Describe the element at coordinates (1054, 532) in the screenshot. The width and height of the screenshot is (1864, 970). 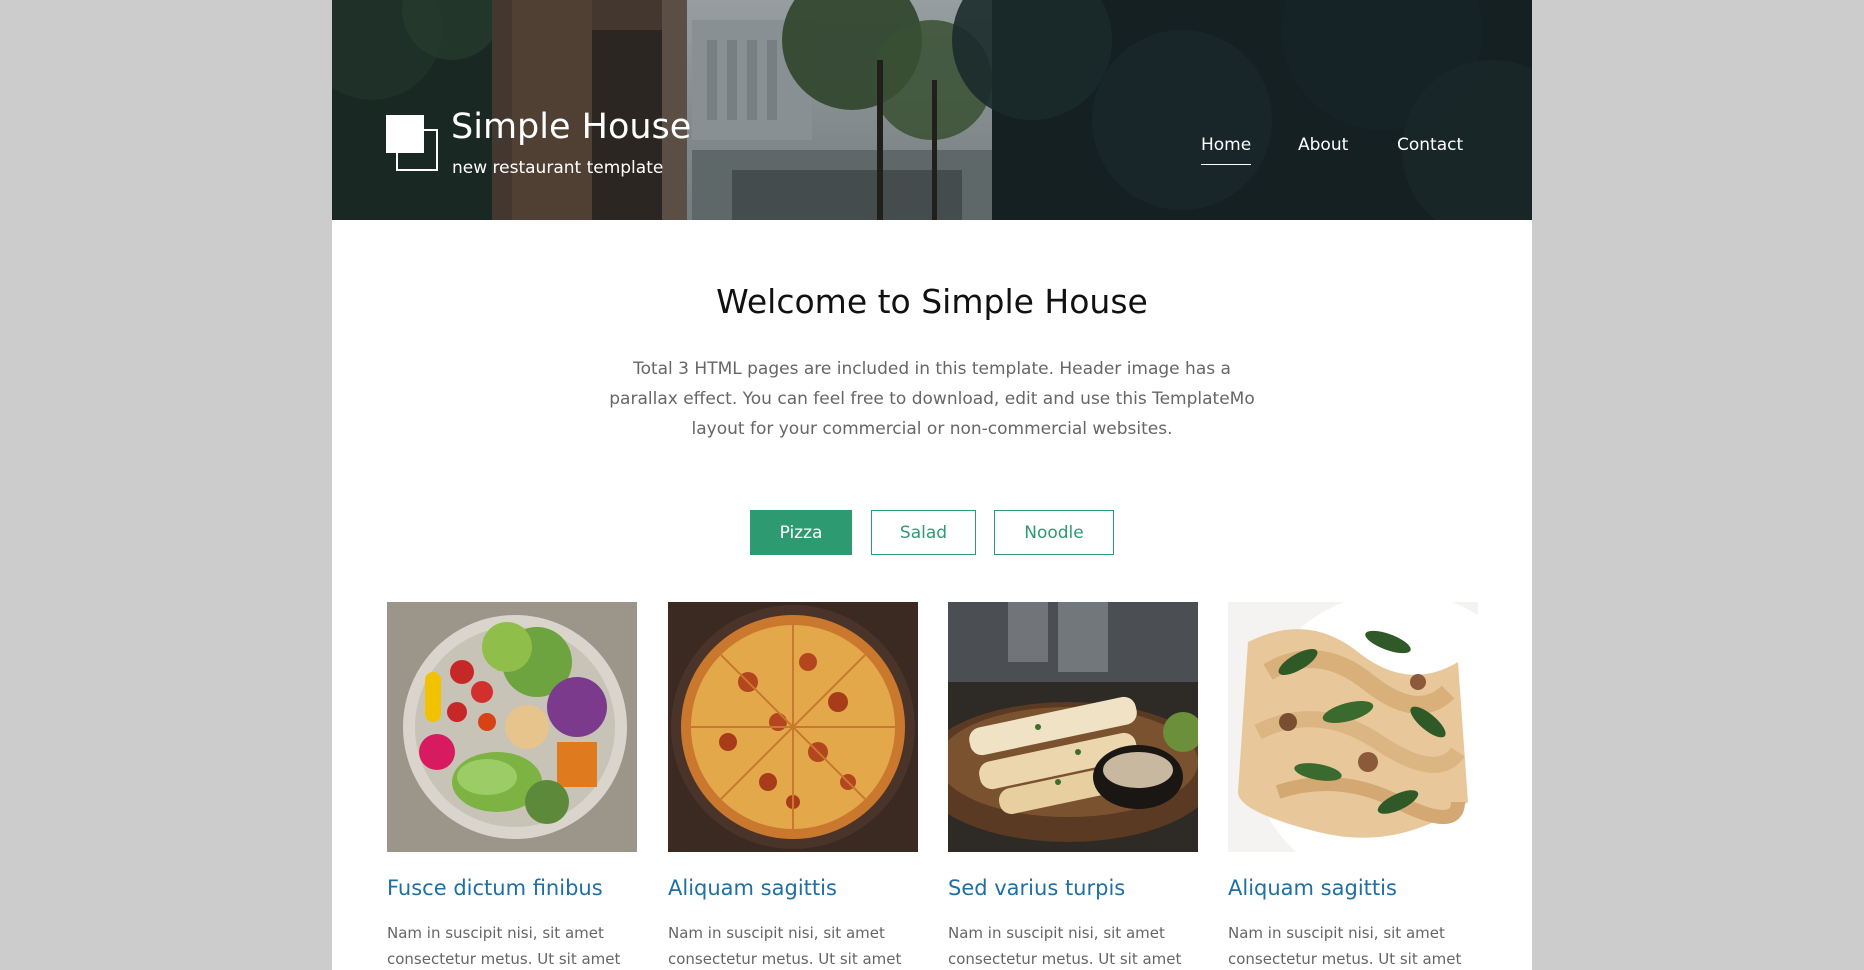
I see `tab-noodle: Noodle` at that location.